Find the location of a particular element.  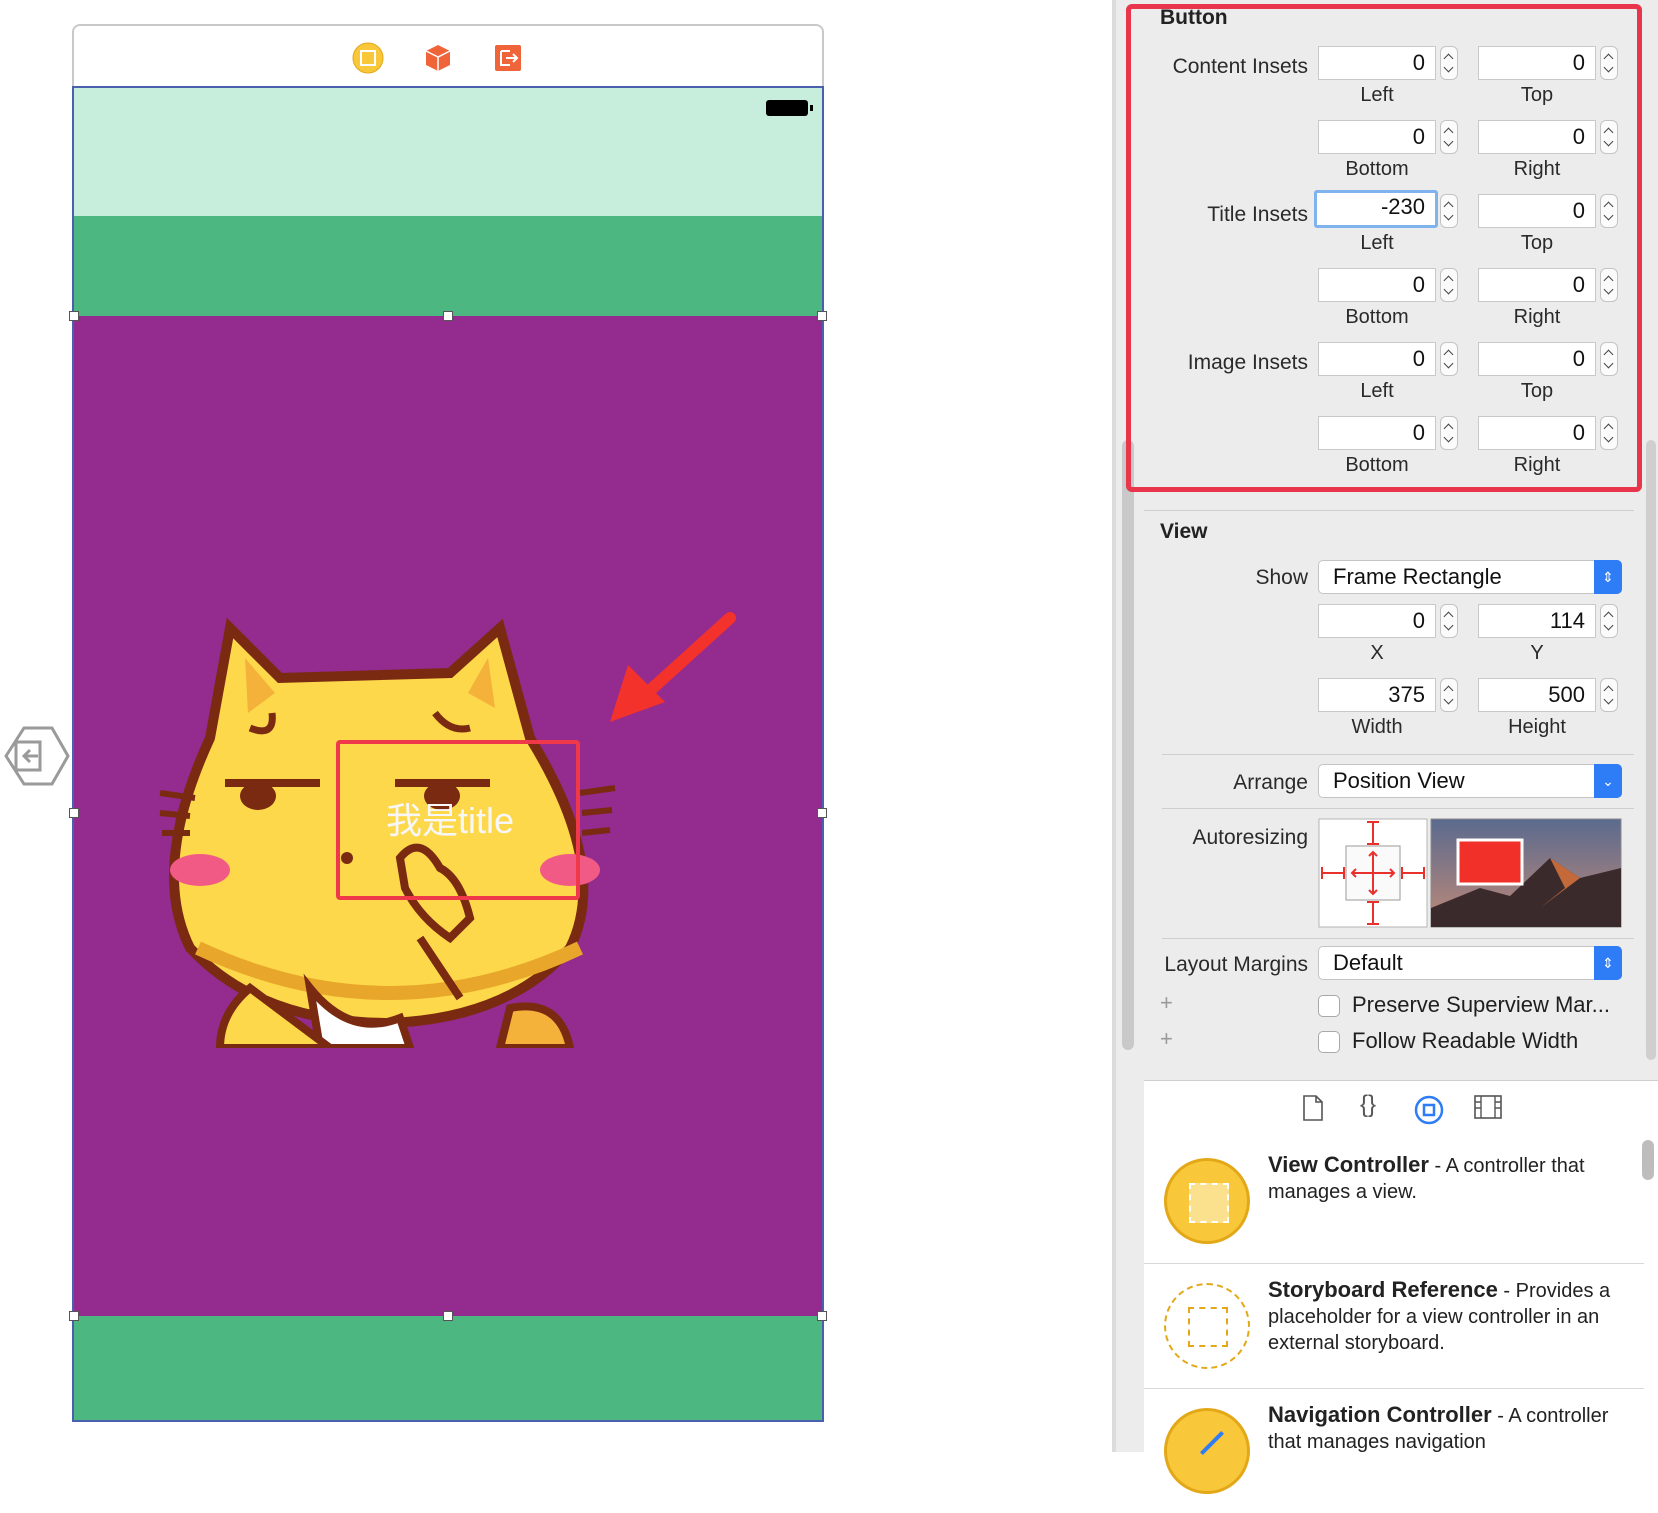

exit-icon is located at coordinates (508, 58).